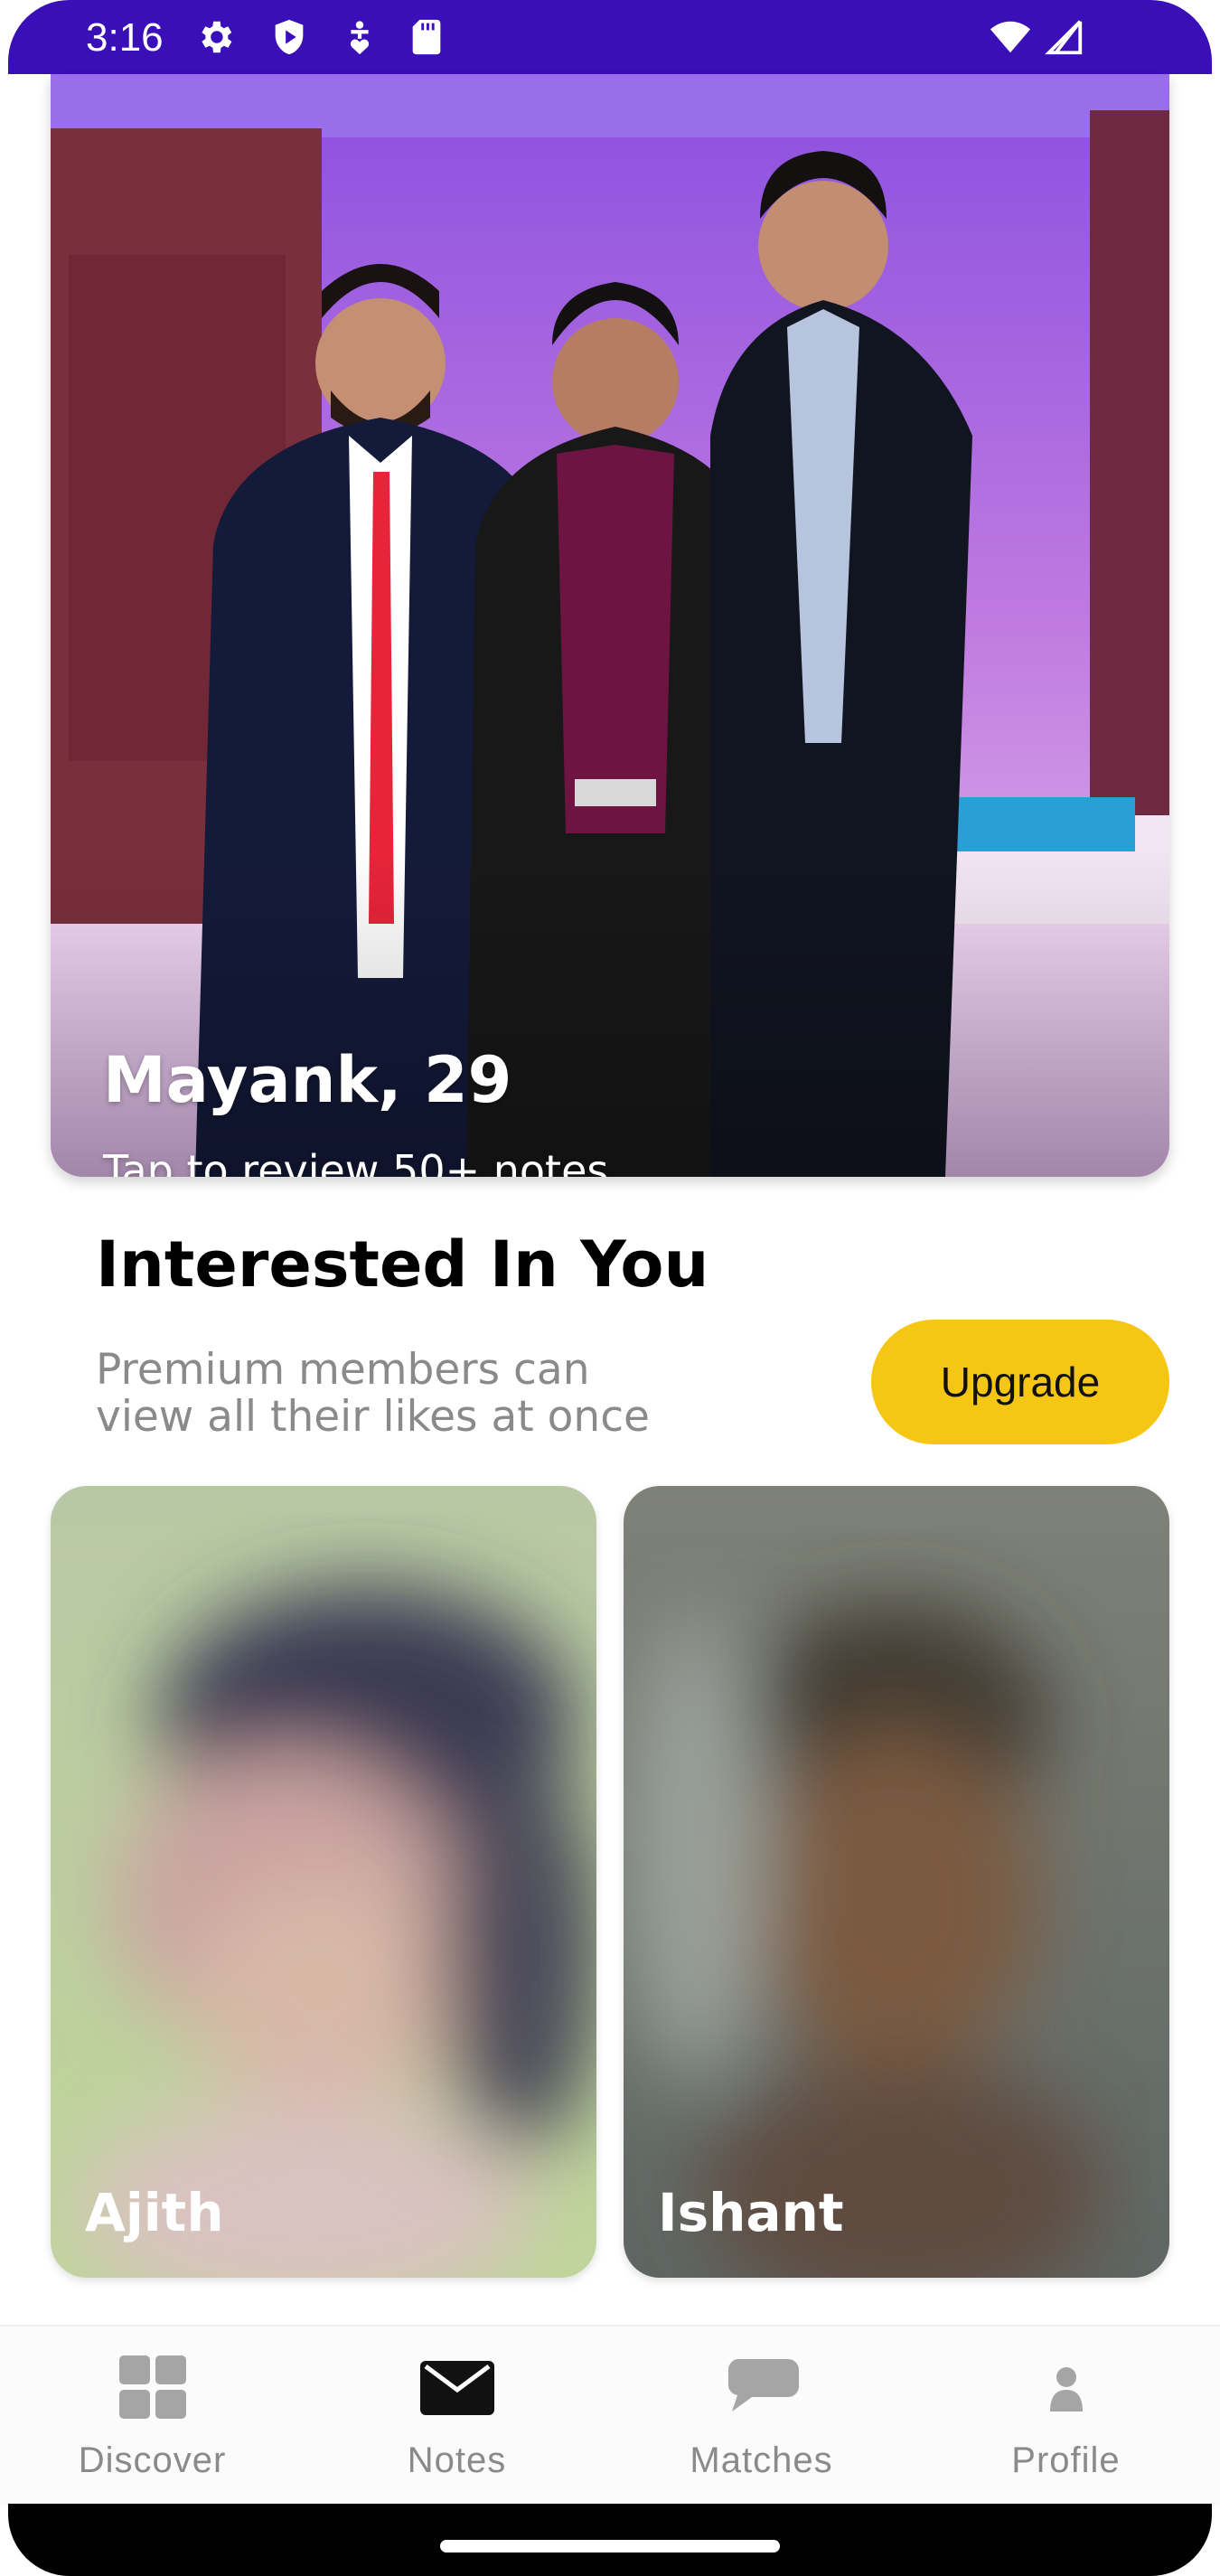 The width and height of the screenshot is (1220, 2576). What do you see at coordinates (307, 1080) in the screenshot?
I see `profile-name-age: Mayank, 29` at bounding box center [307, 1080].